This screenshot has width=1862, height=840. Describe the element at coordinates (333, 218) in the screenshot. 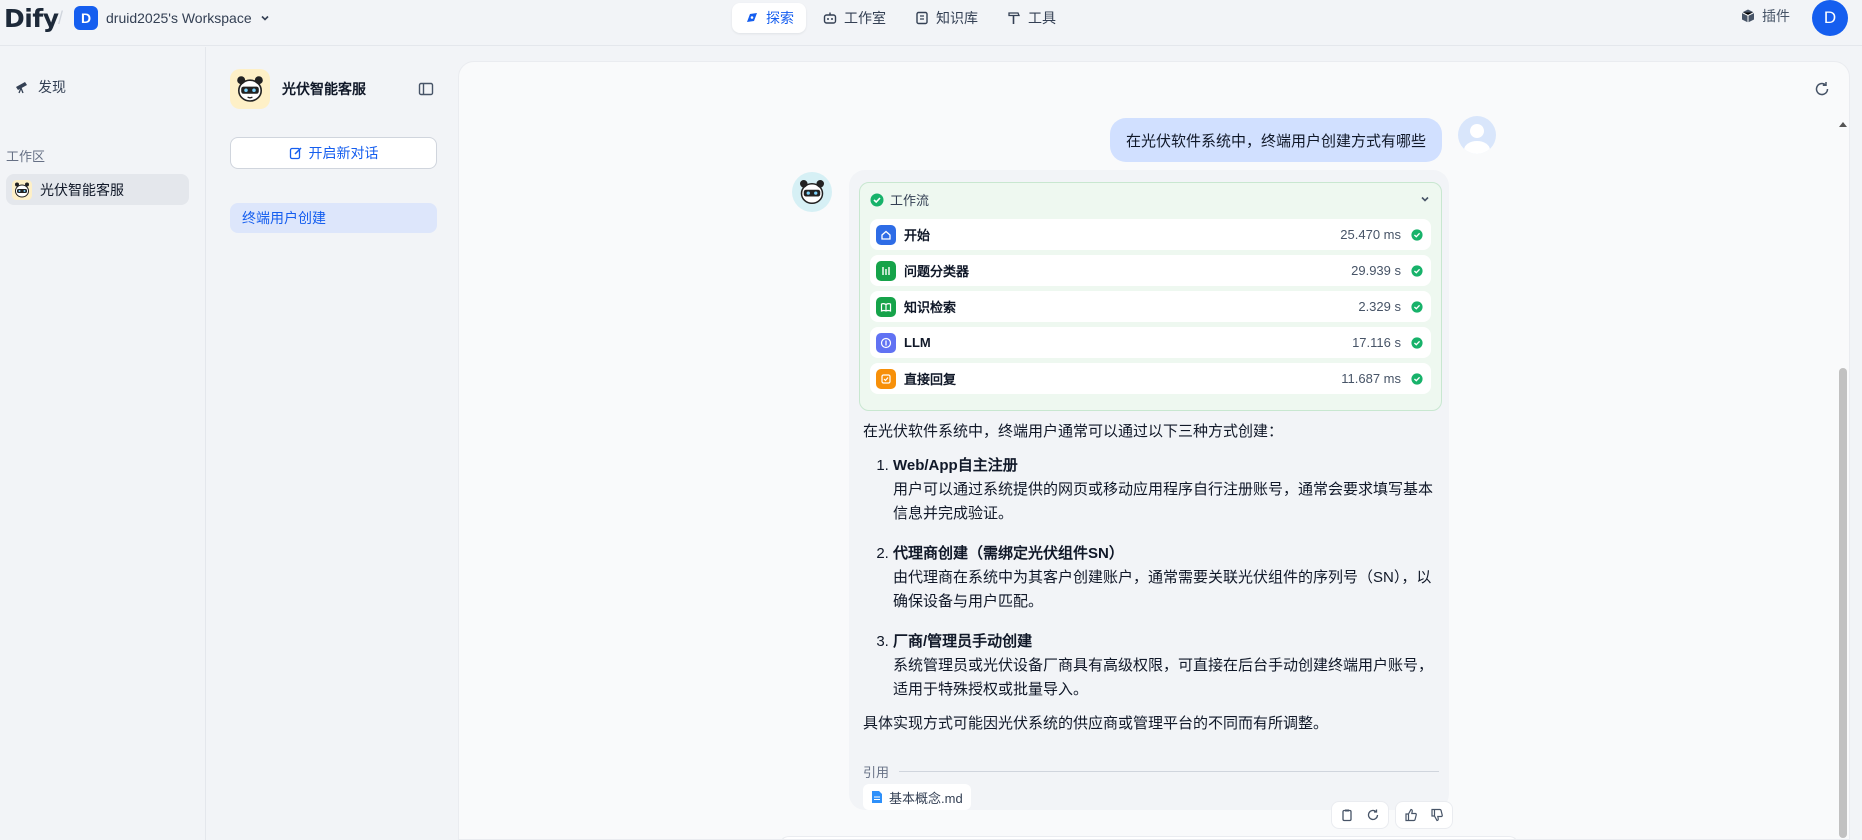

I see `conversation-item: 终端用户创建` at that location.